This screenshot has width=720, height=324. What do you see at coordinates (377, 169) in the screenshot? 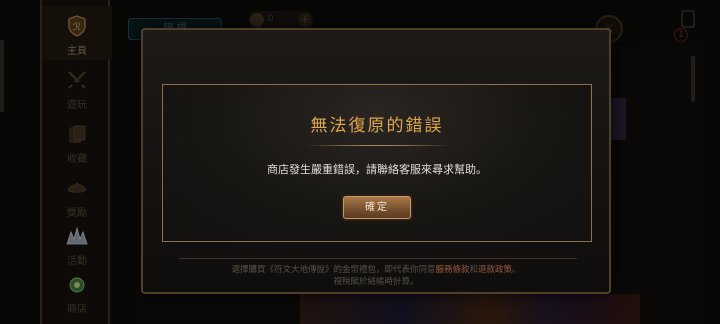
I see `dialog-message: 商店發生嚴重錯誤，請聯絡客服來尋求幫助。` at bounding box center [377, 169].